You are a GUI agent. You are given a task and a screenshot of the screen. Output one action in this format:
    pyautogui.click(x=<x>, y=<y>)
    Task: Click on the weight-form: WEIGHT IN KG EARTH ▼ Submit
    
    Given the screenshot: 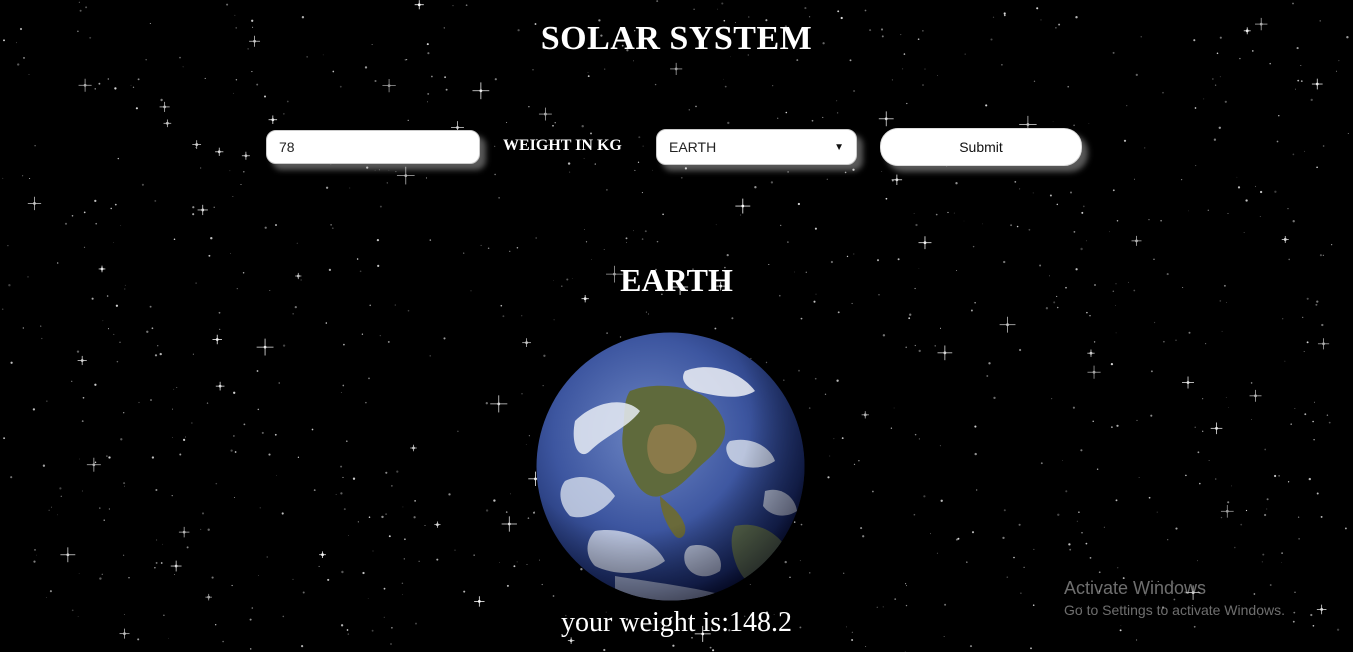 What is the action you would take?
    pyautogui.click(x=676, y=148)
    